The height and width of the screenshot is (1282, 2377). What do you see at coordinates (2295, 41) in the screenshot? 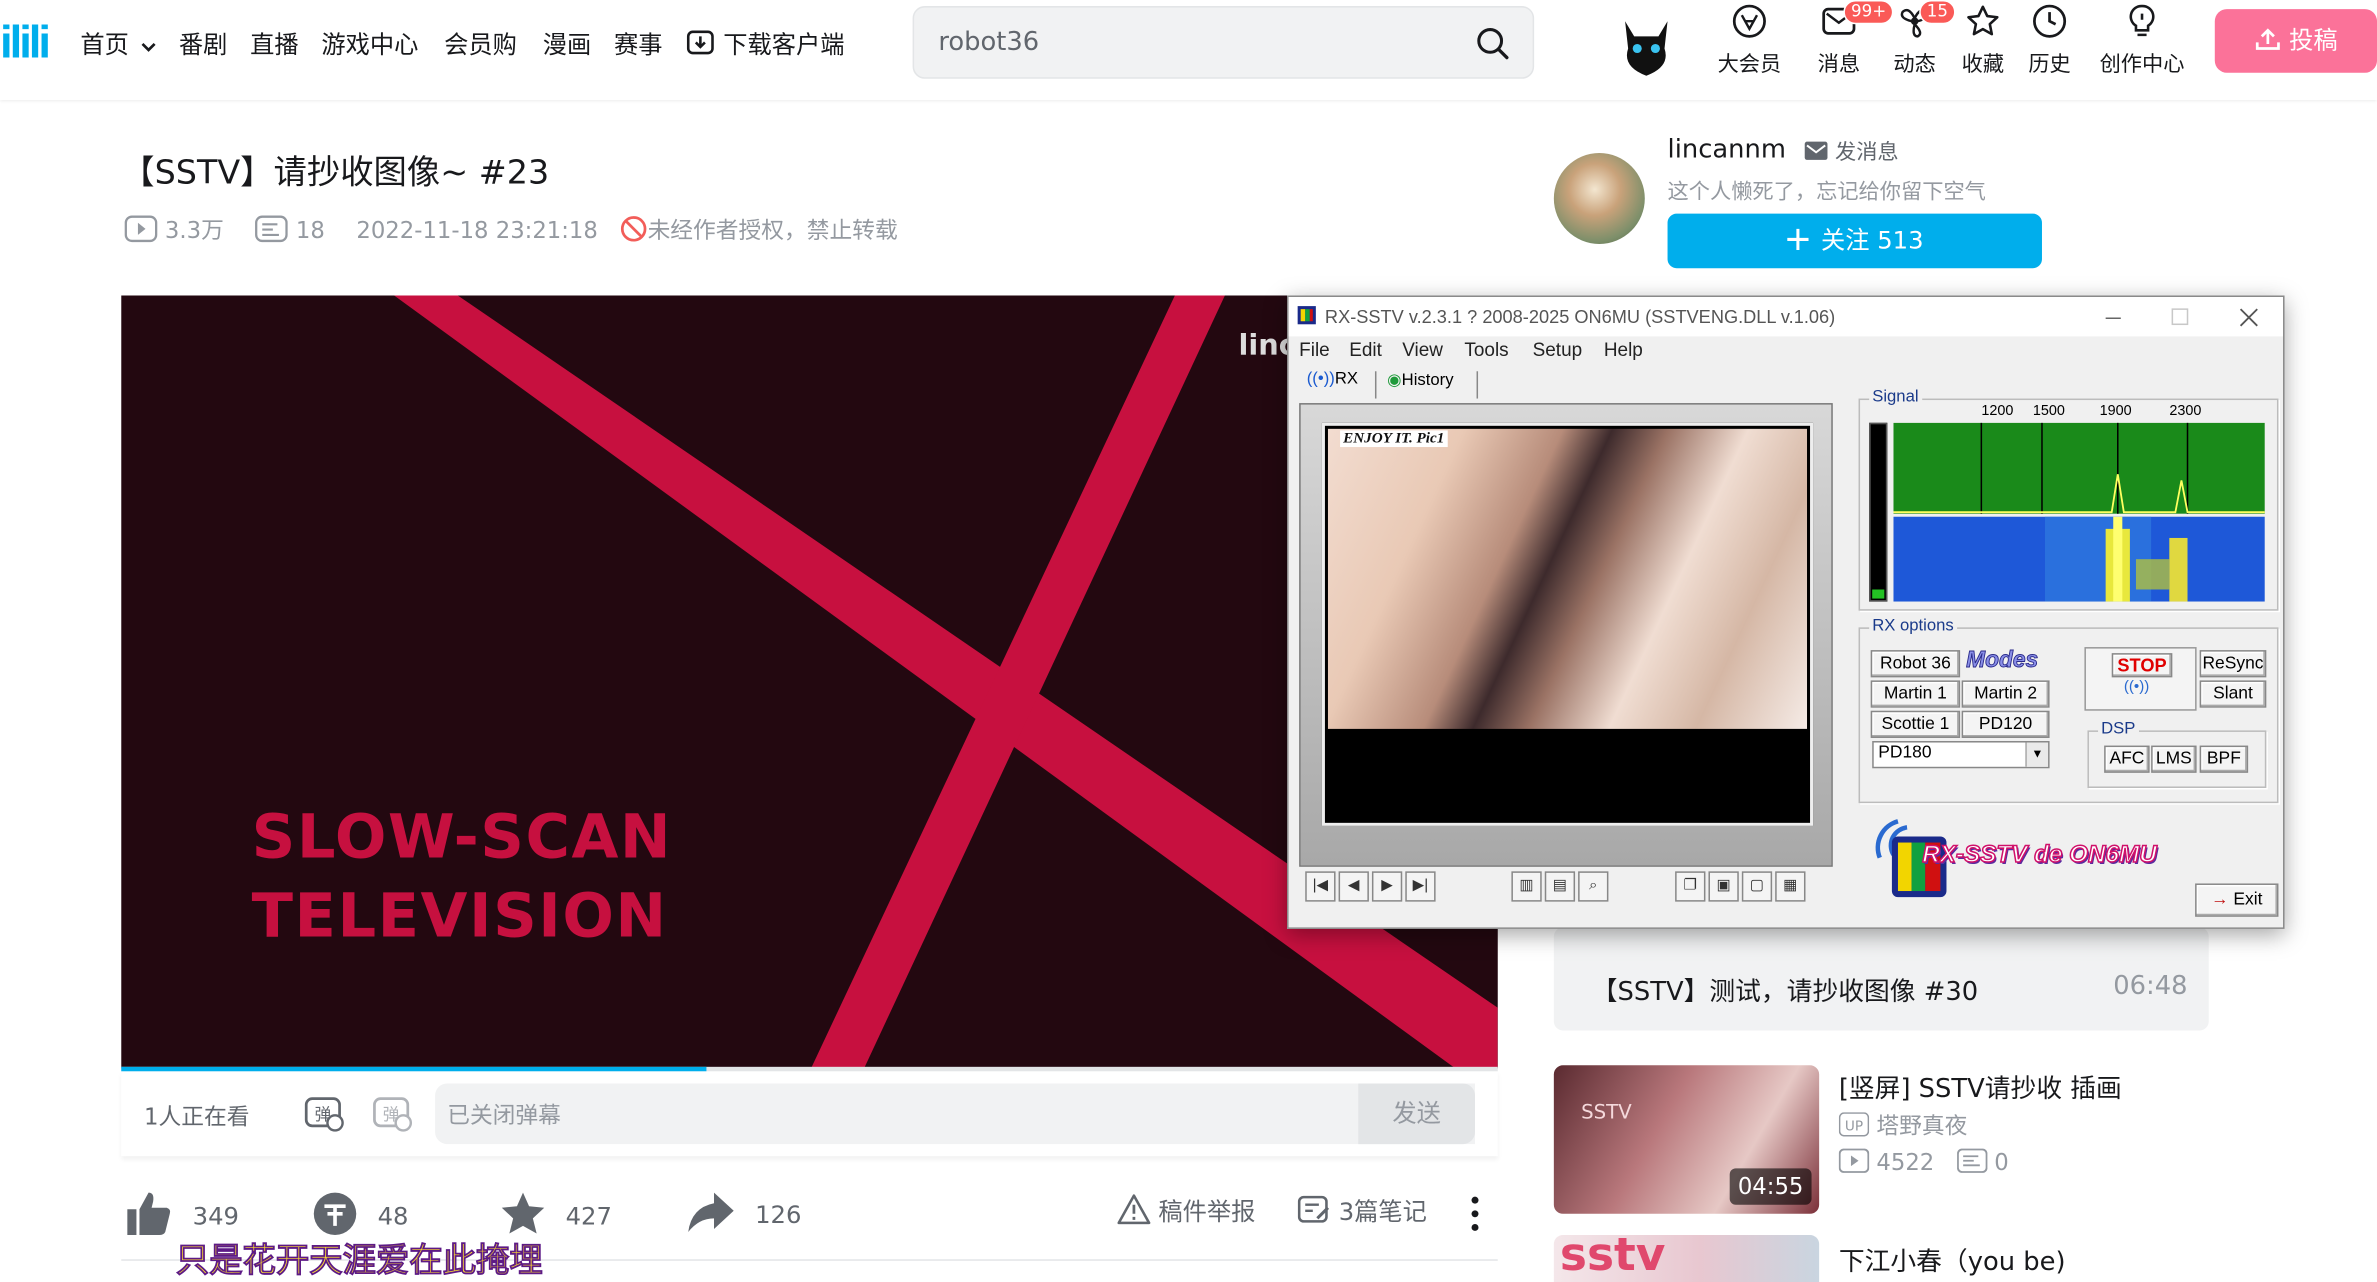
I see `upload-button: 投稿` at bounding box center [2295, 41].